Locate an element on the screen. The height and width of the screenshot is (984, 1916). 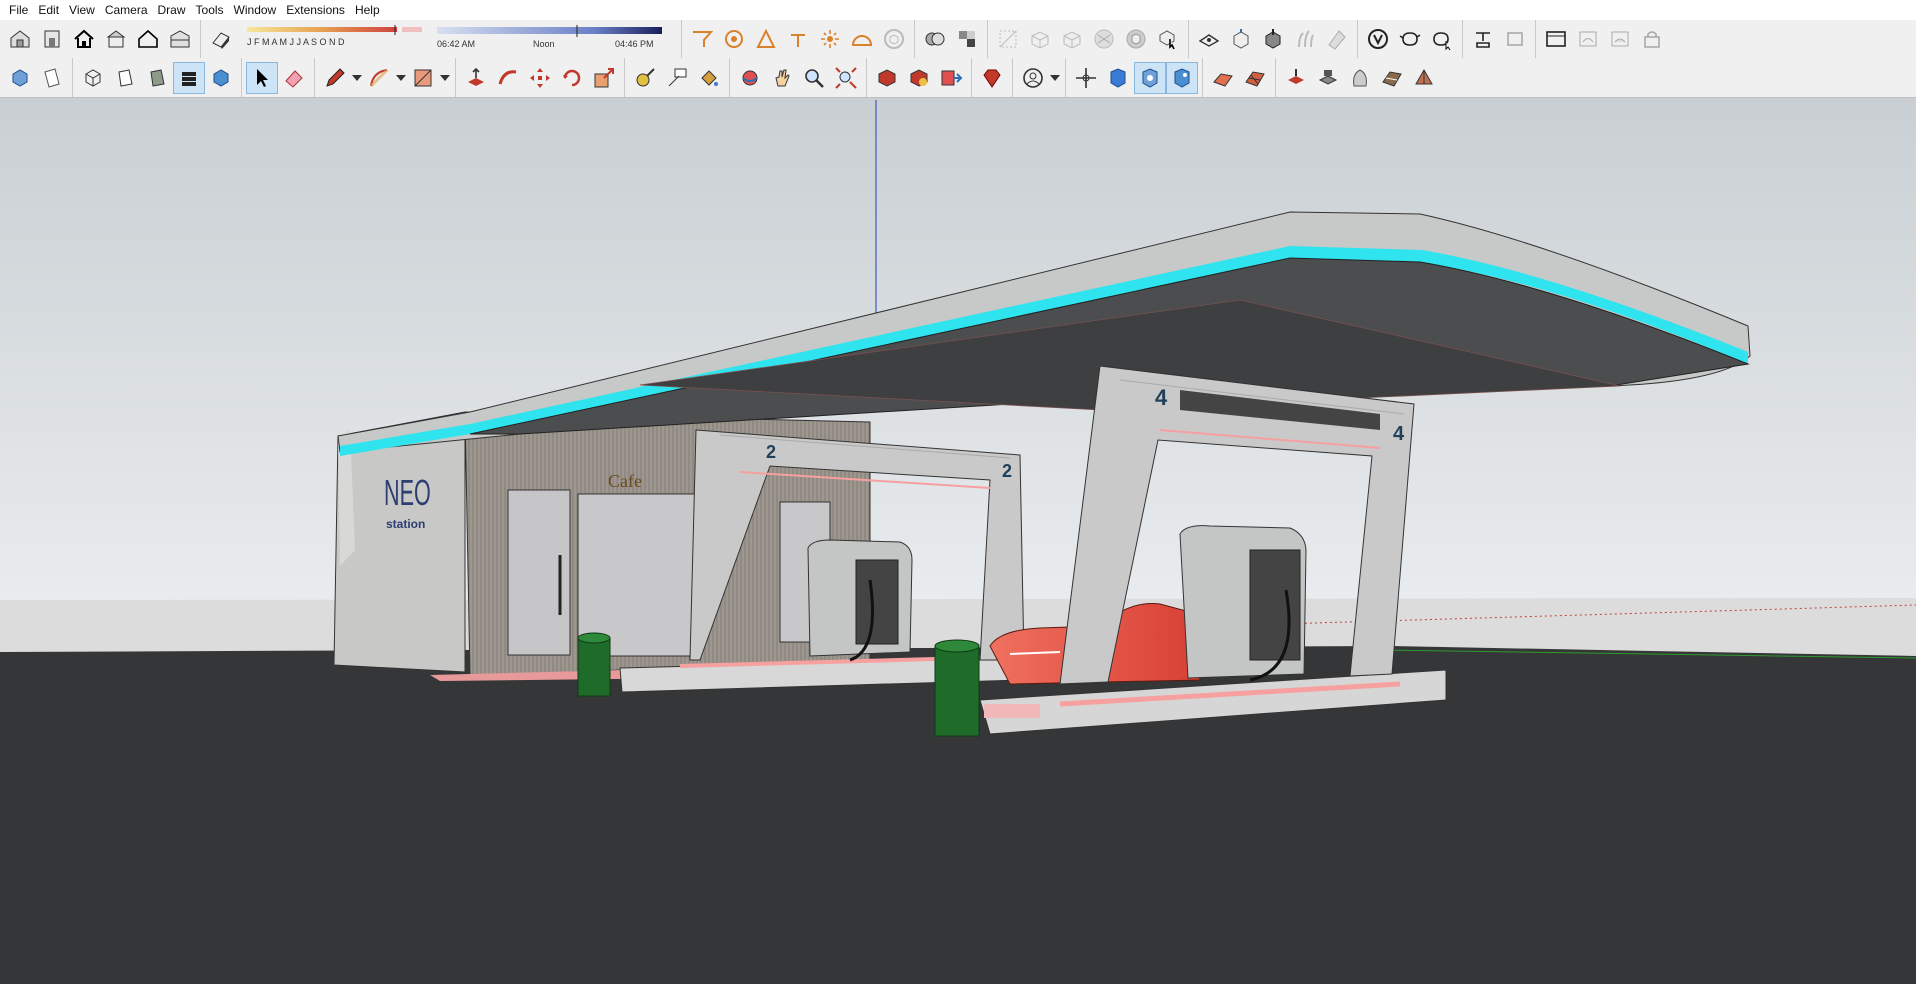
monochrome-icon is located at coordinates (221, 78).